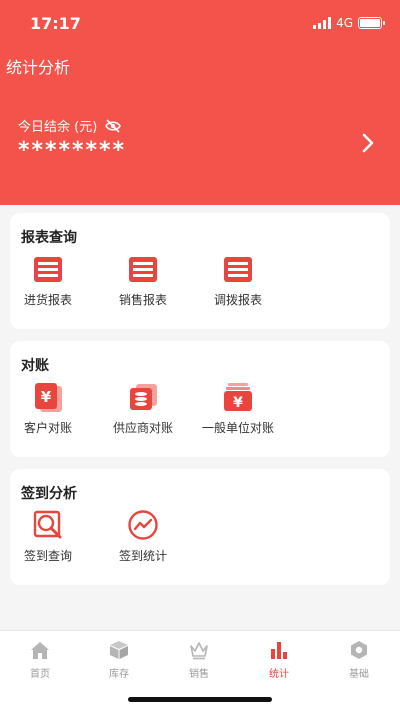 Image resolution: width=400 pixels, height=711 pixels. What do you see at coordinates (49, 494) in the screenshot?
I see `section-title-checkin: 签到分析` at bounding box center [49, 494].